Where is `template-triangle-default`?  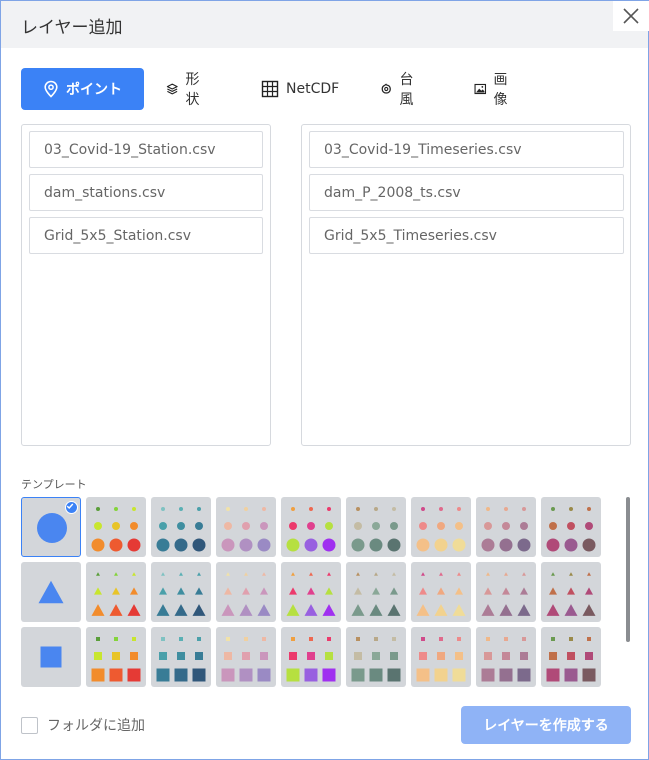 template-triangle-default is located at coordinates (51, 592).